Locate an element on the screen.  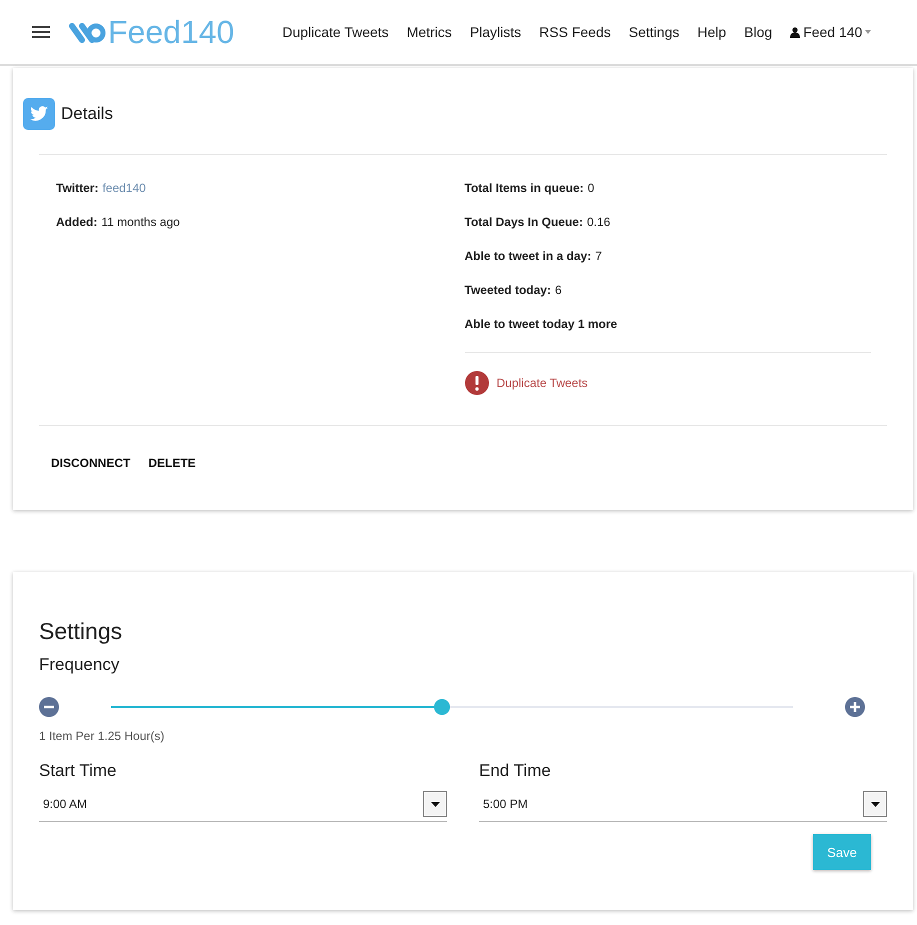
person-icon is located at coordinates (795, 32).